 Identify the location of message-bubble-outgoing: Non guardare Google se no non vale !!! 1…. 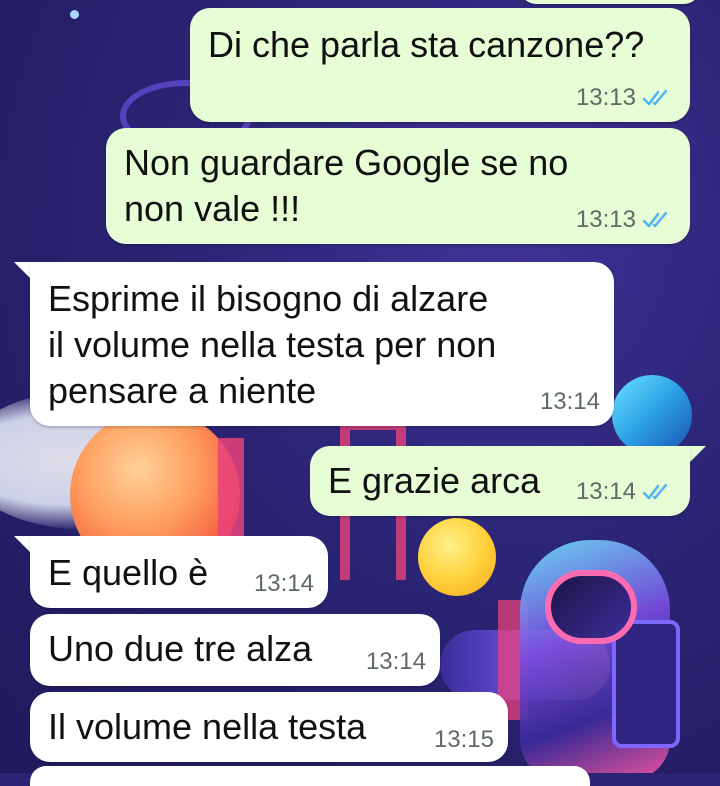
(398, 186).